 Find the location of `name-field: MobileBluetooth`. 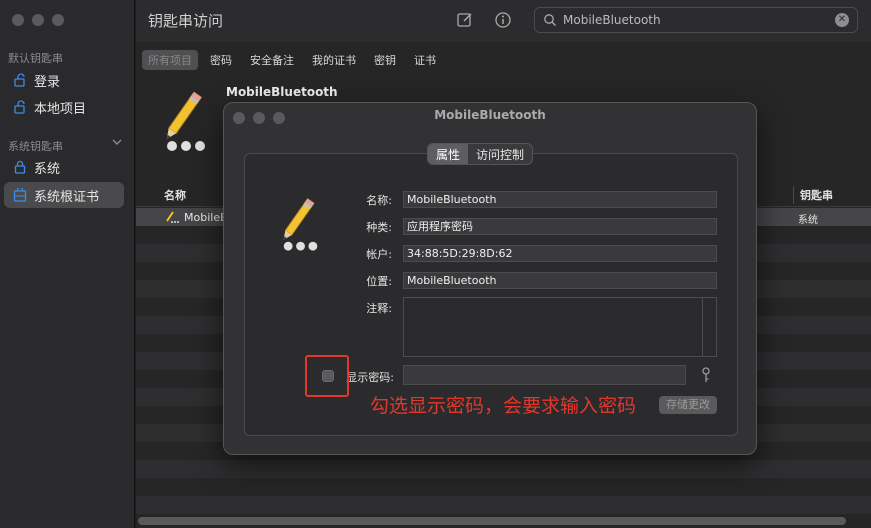

name-field: MobileBluetooth is located at coordinates (560, 199).